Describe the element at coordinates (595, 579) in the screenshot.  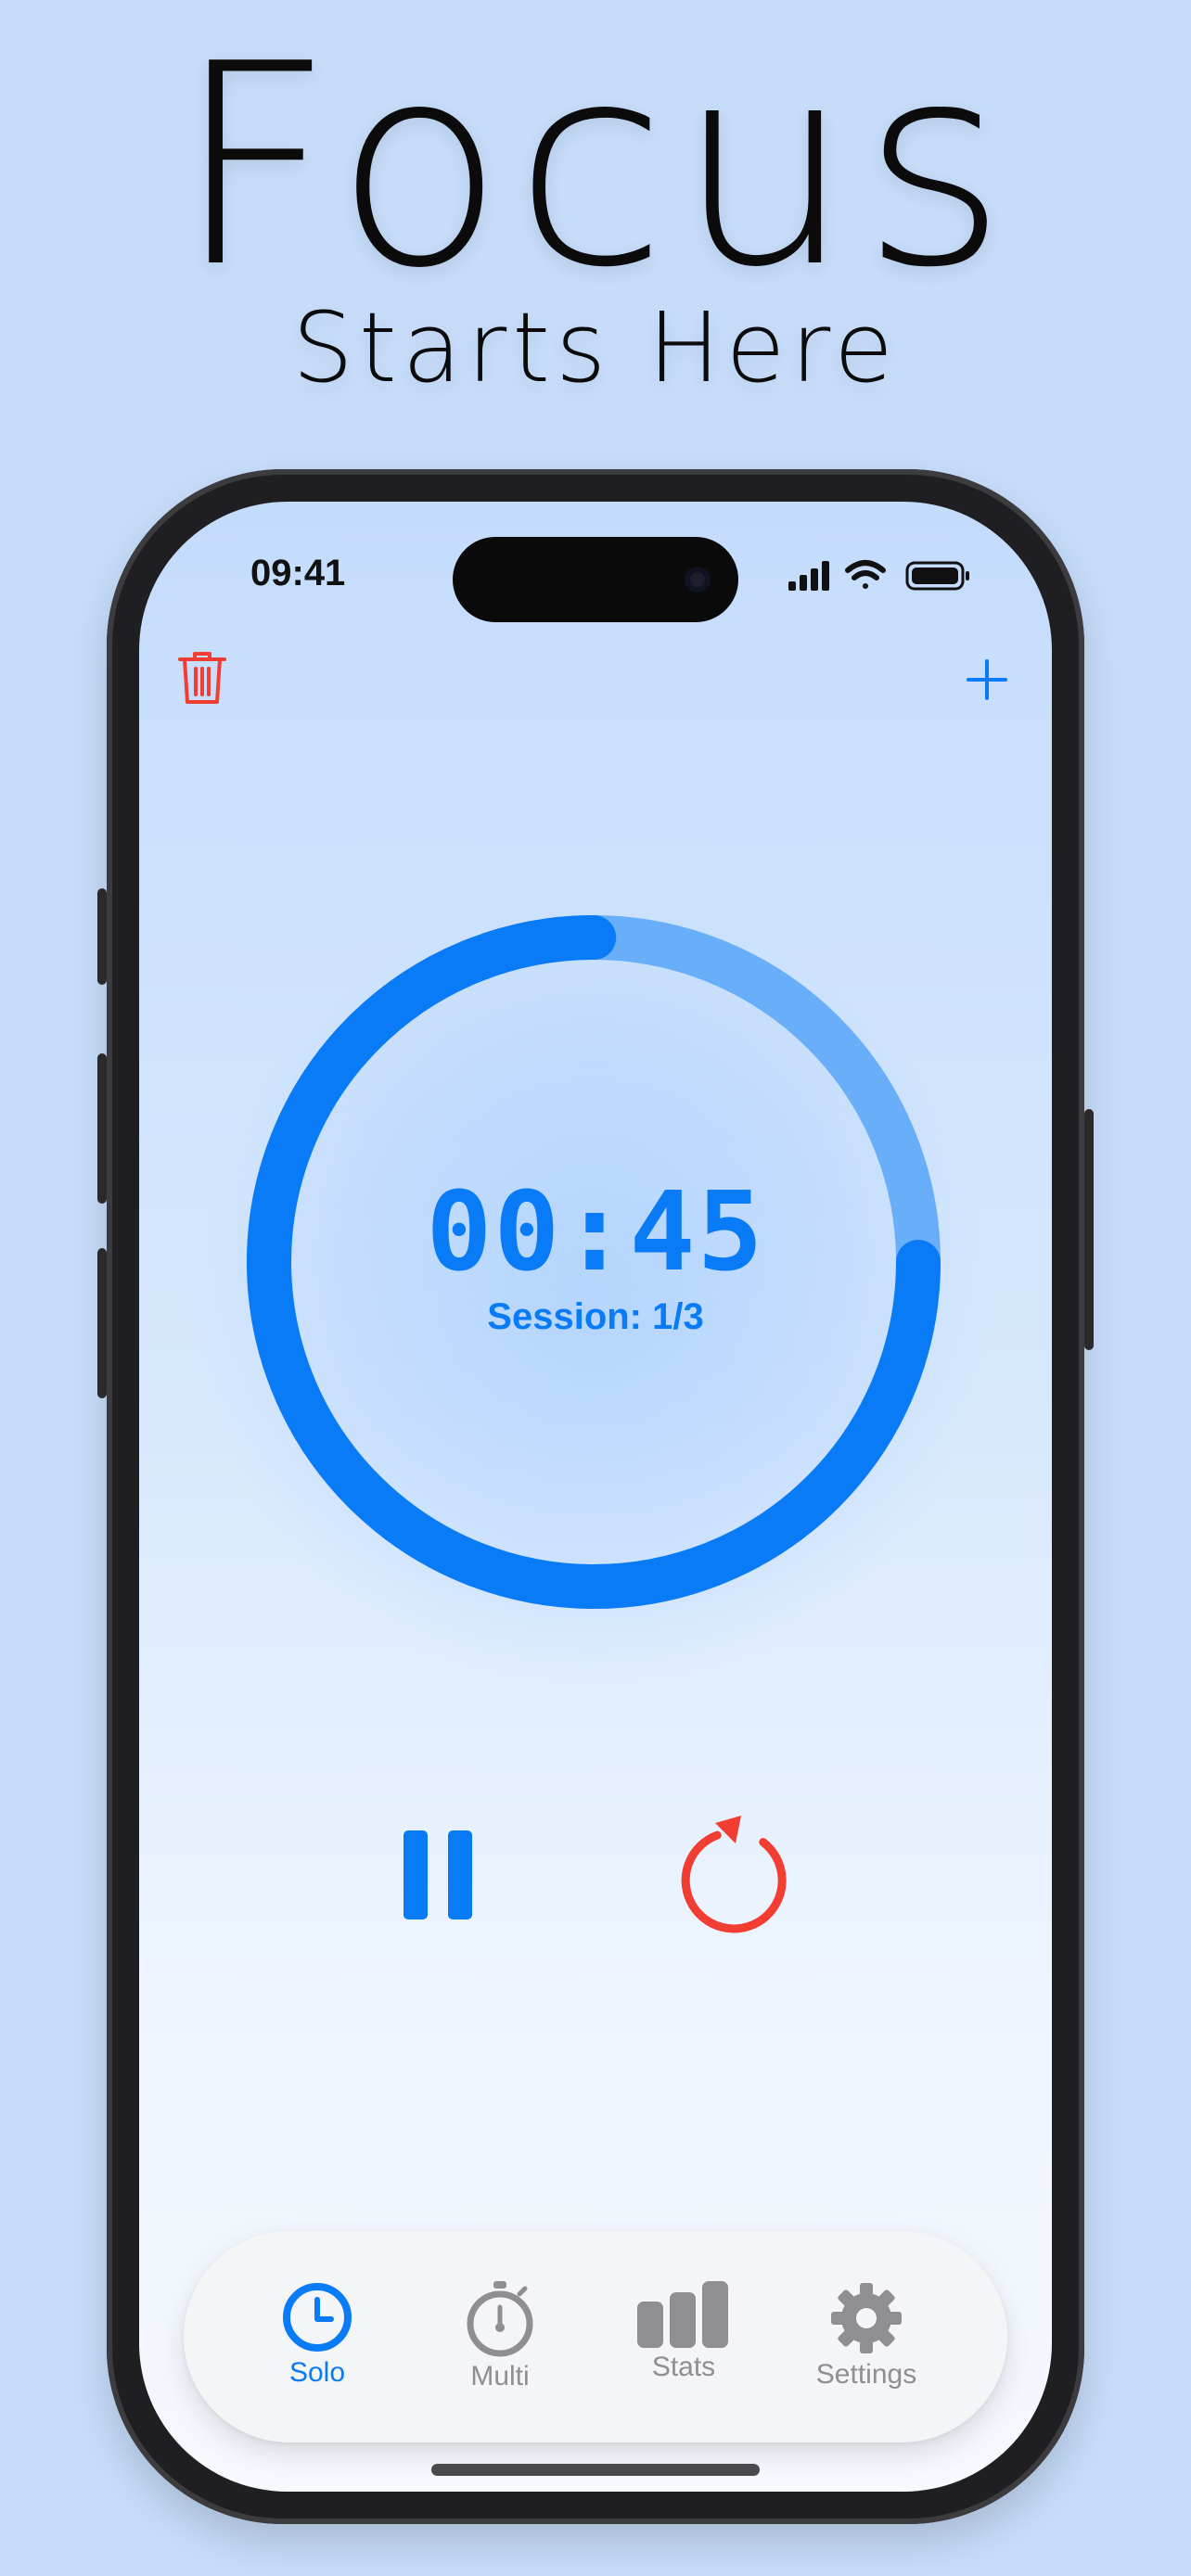
I see `dynamic-island` at that location.